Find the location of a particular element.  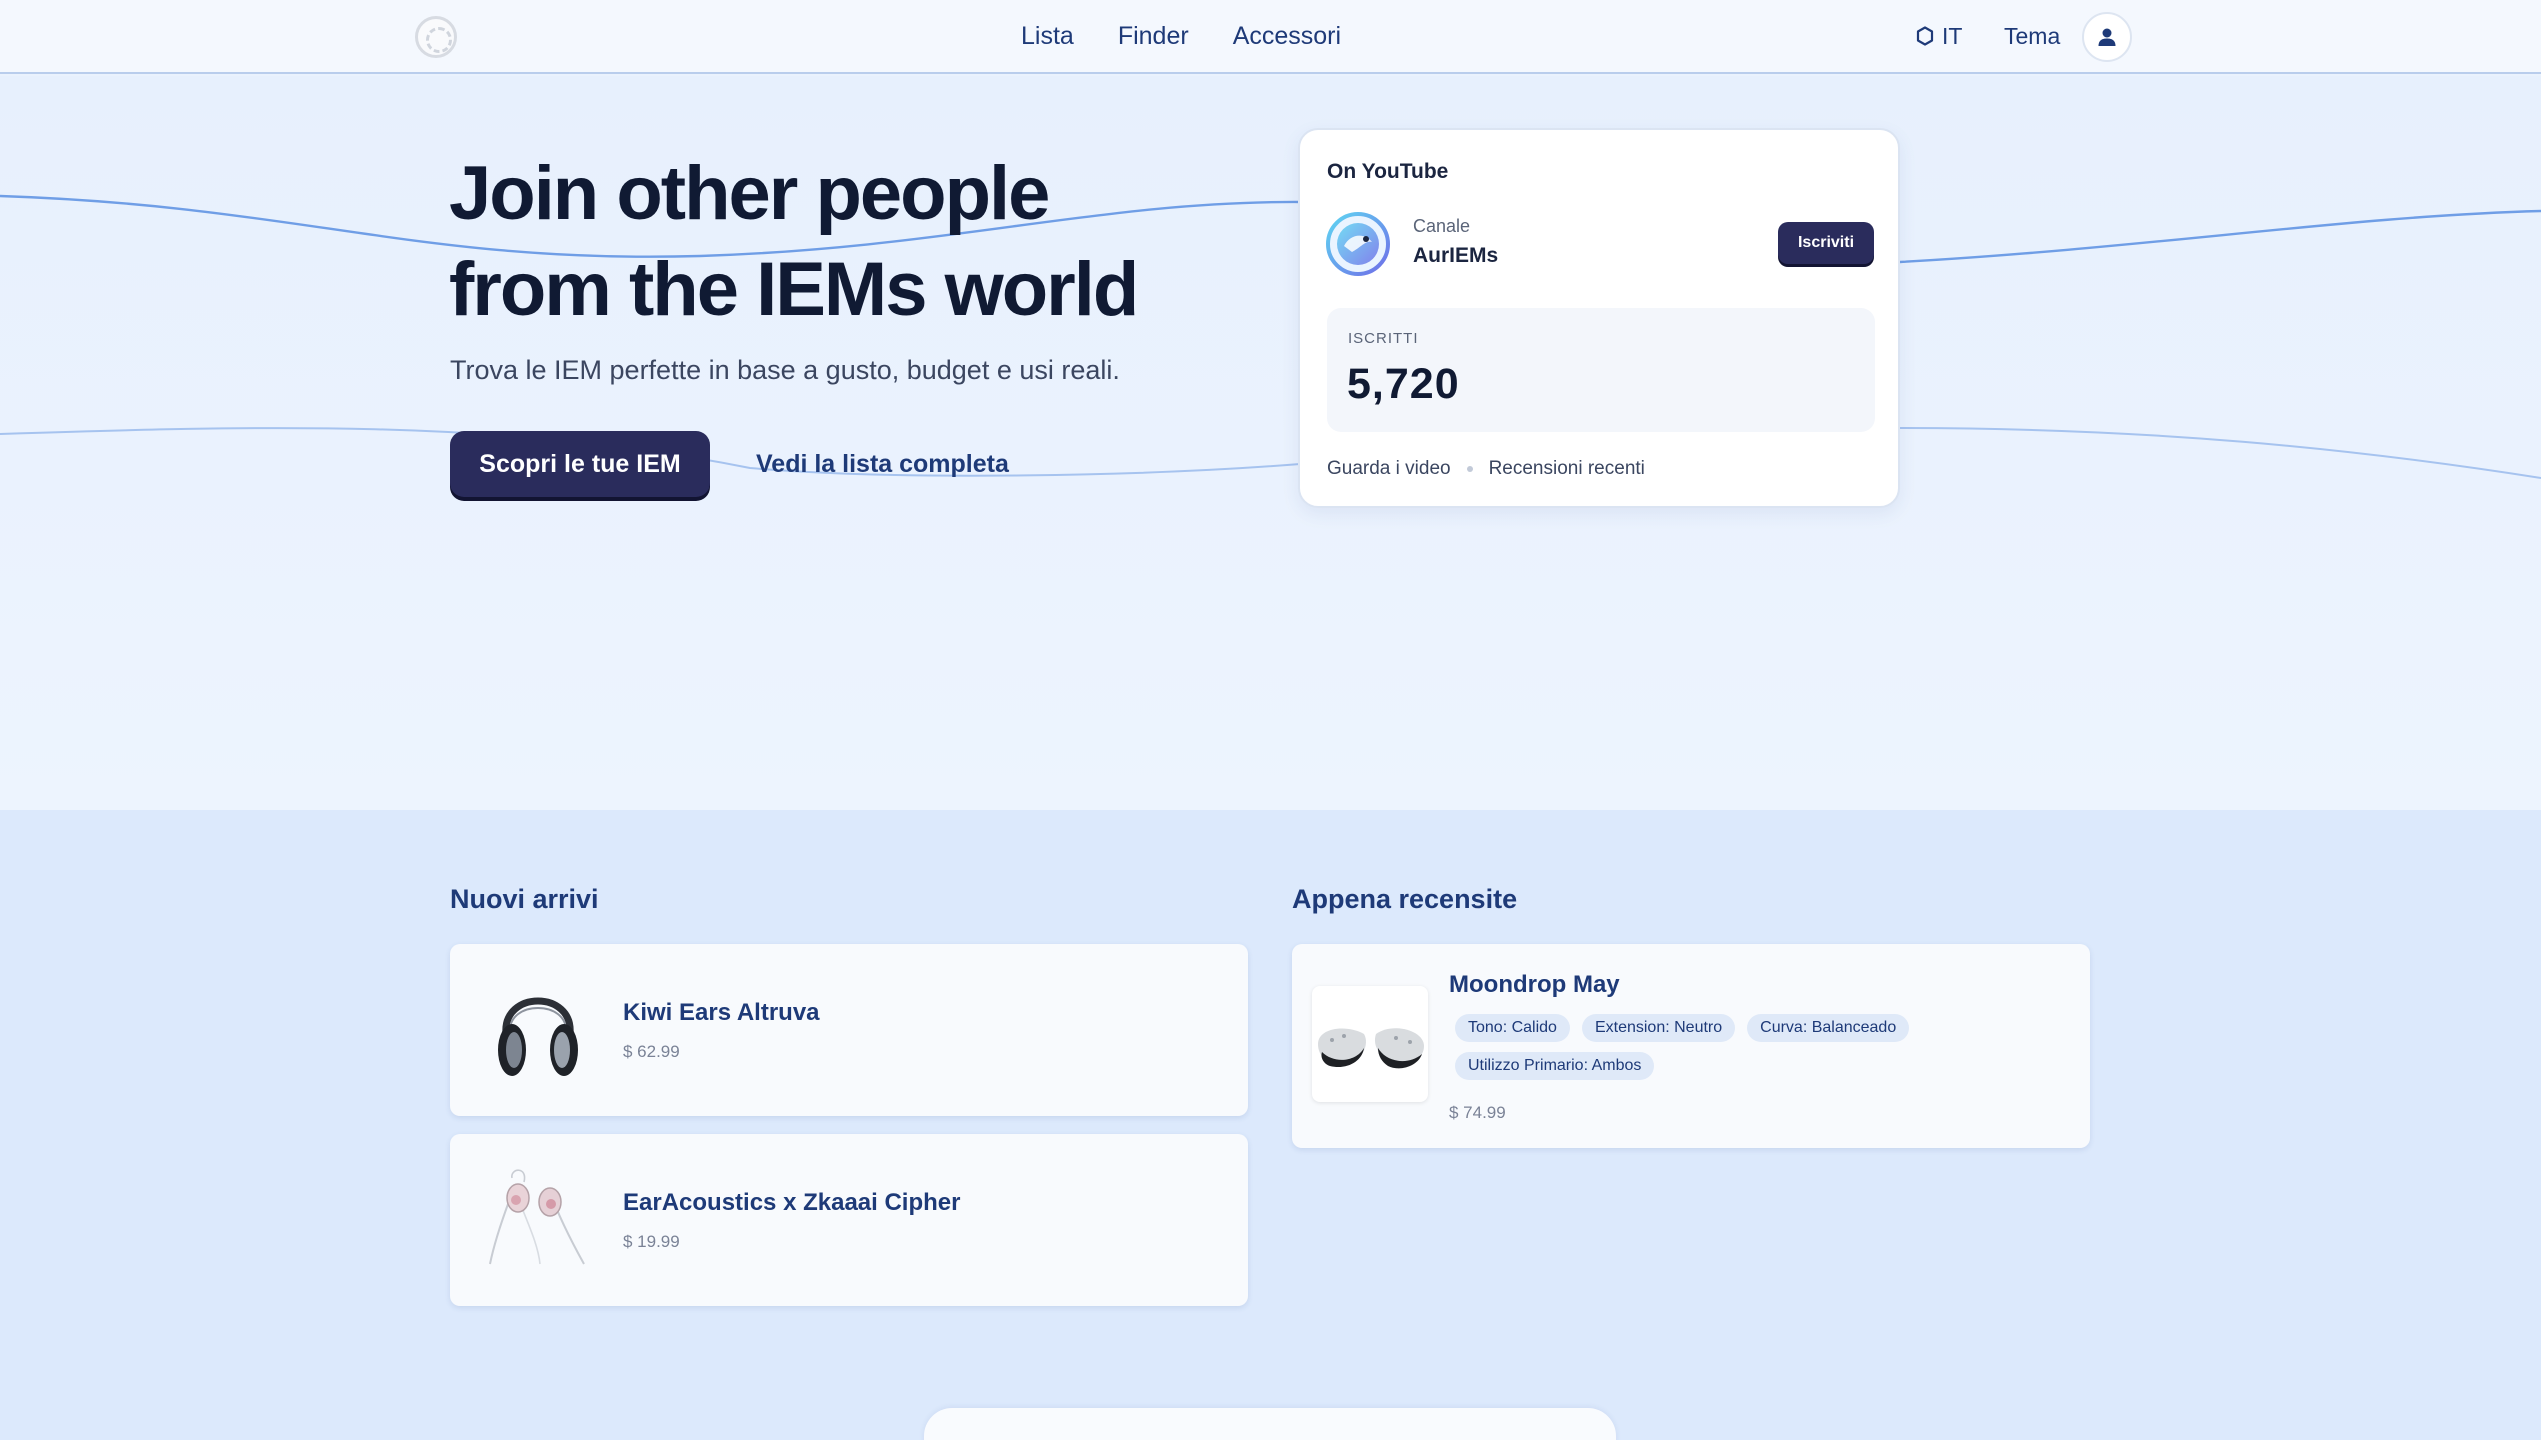

top-navbar: Lista Finder Accessori IT Tema is located at coordinates (1270, 37).